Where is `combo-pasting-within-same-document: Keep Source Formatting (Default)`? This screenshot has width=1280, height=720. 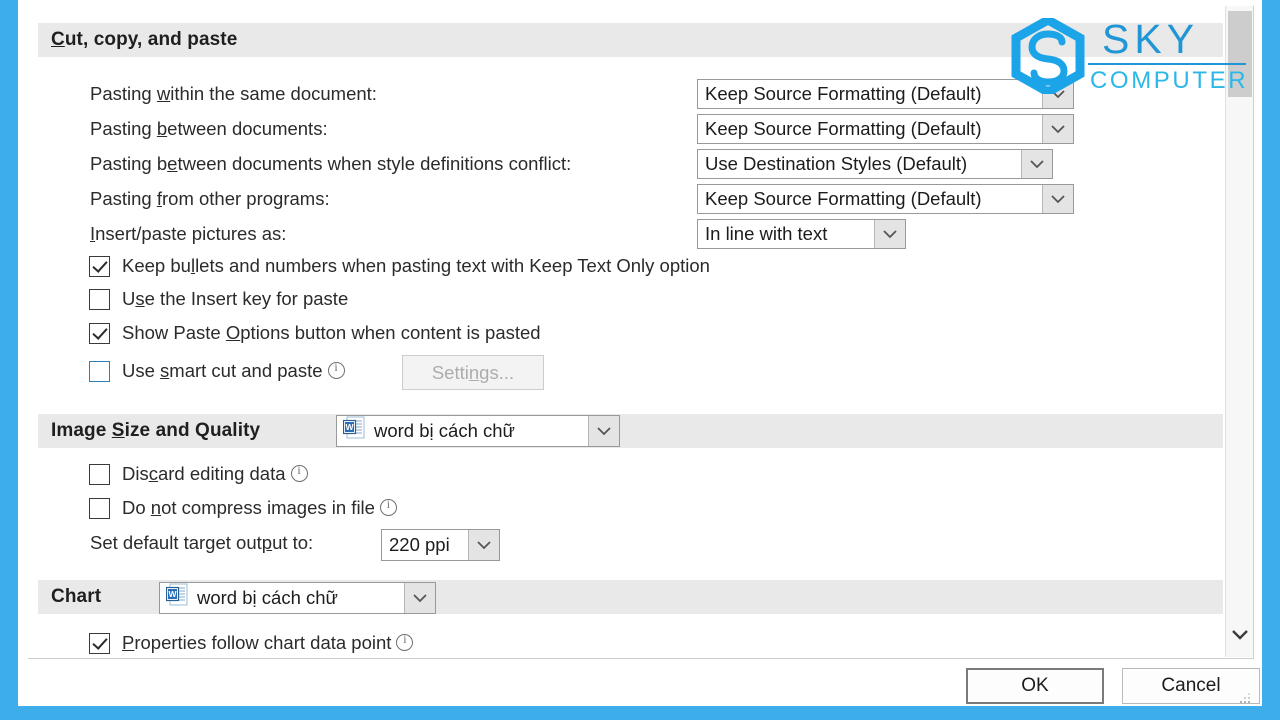 combo-pasting-within-same-document: Keep Source Formatting (Default) is located at coordinates (885, 94).